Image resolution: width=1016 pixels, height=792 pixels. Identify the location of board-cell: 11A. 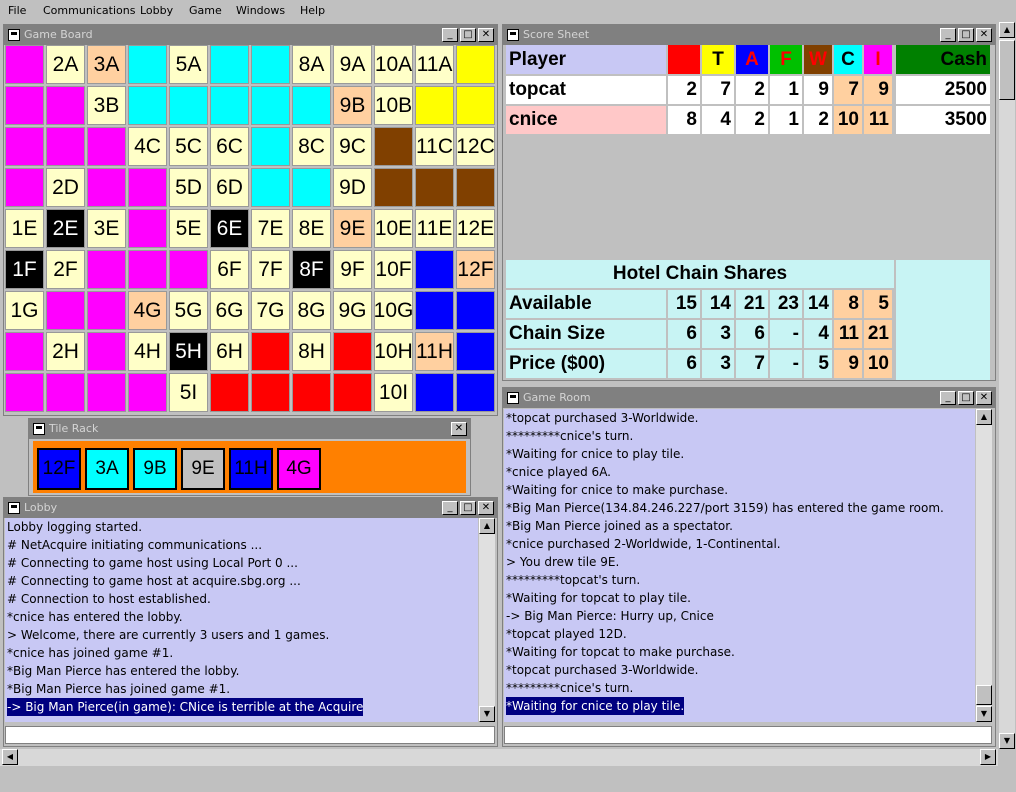
(434, 64).